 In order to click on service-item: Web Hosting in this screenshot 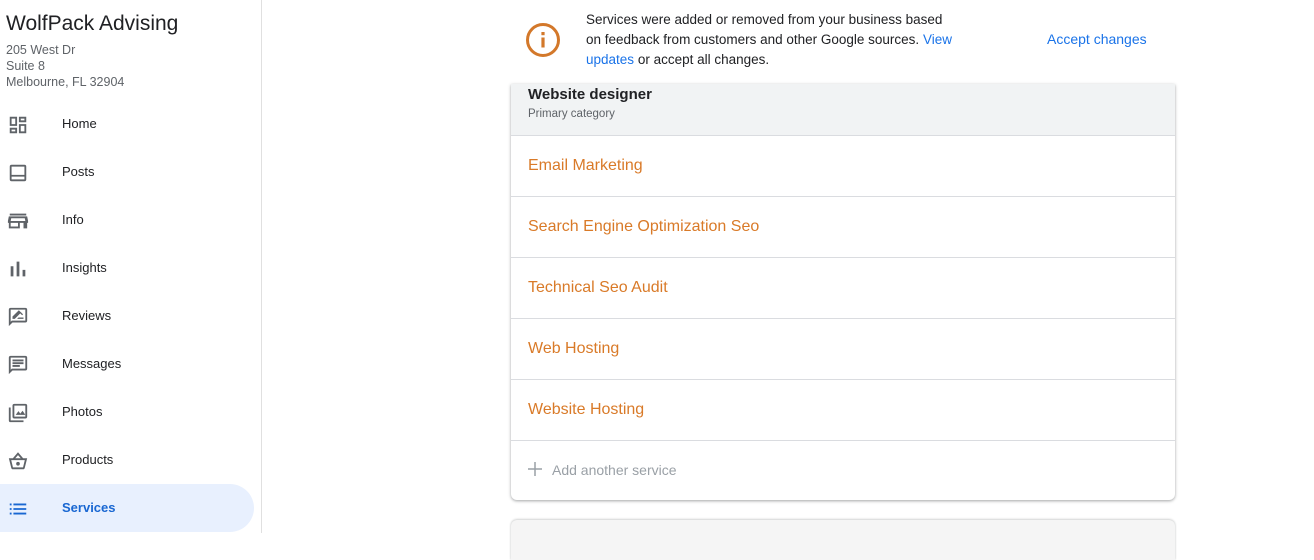, I will do `click(843, 349)`.